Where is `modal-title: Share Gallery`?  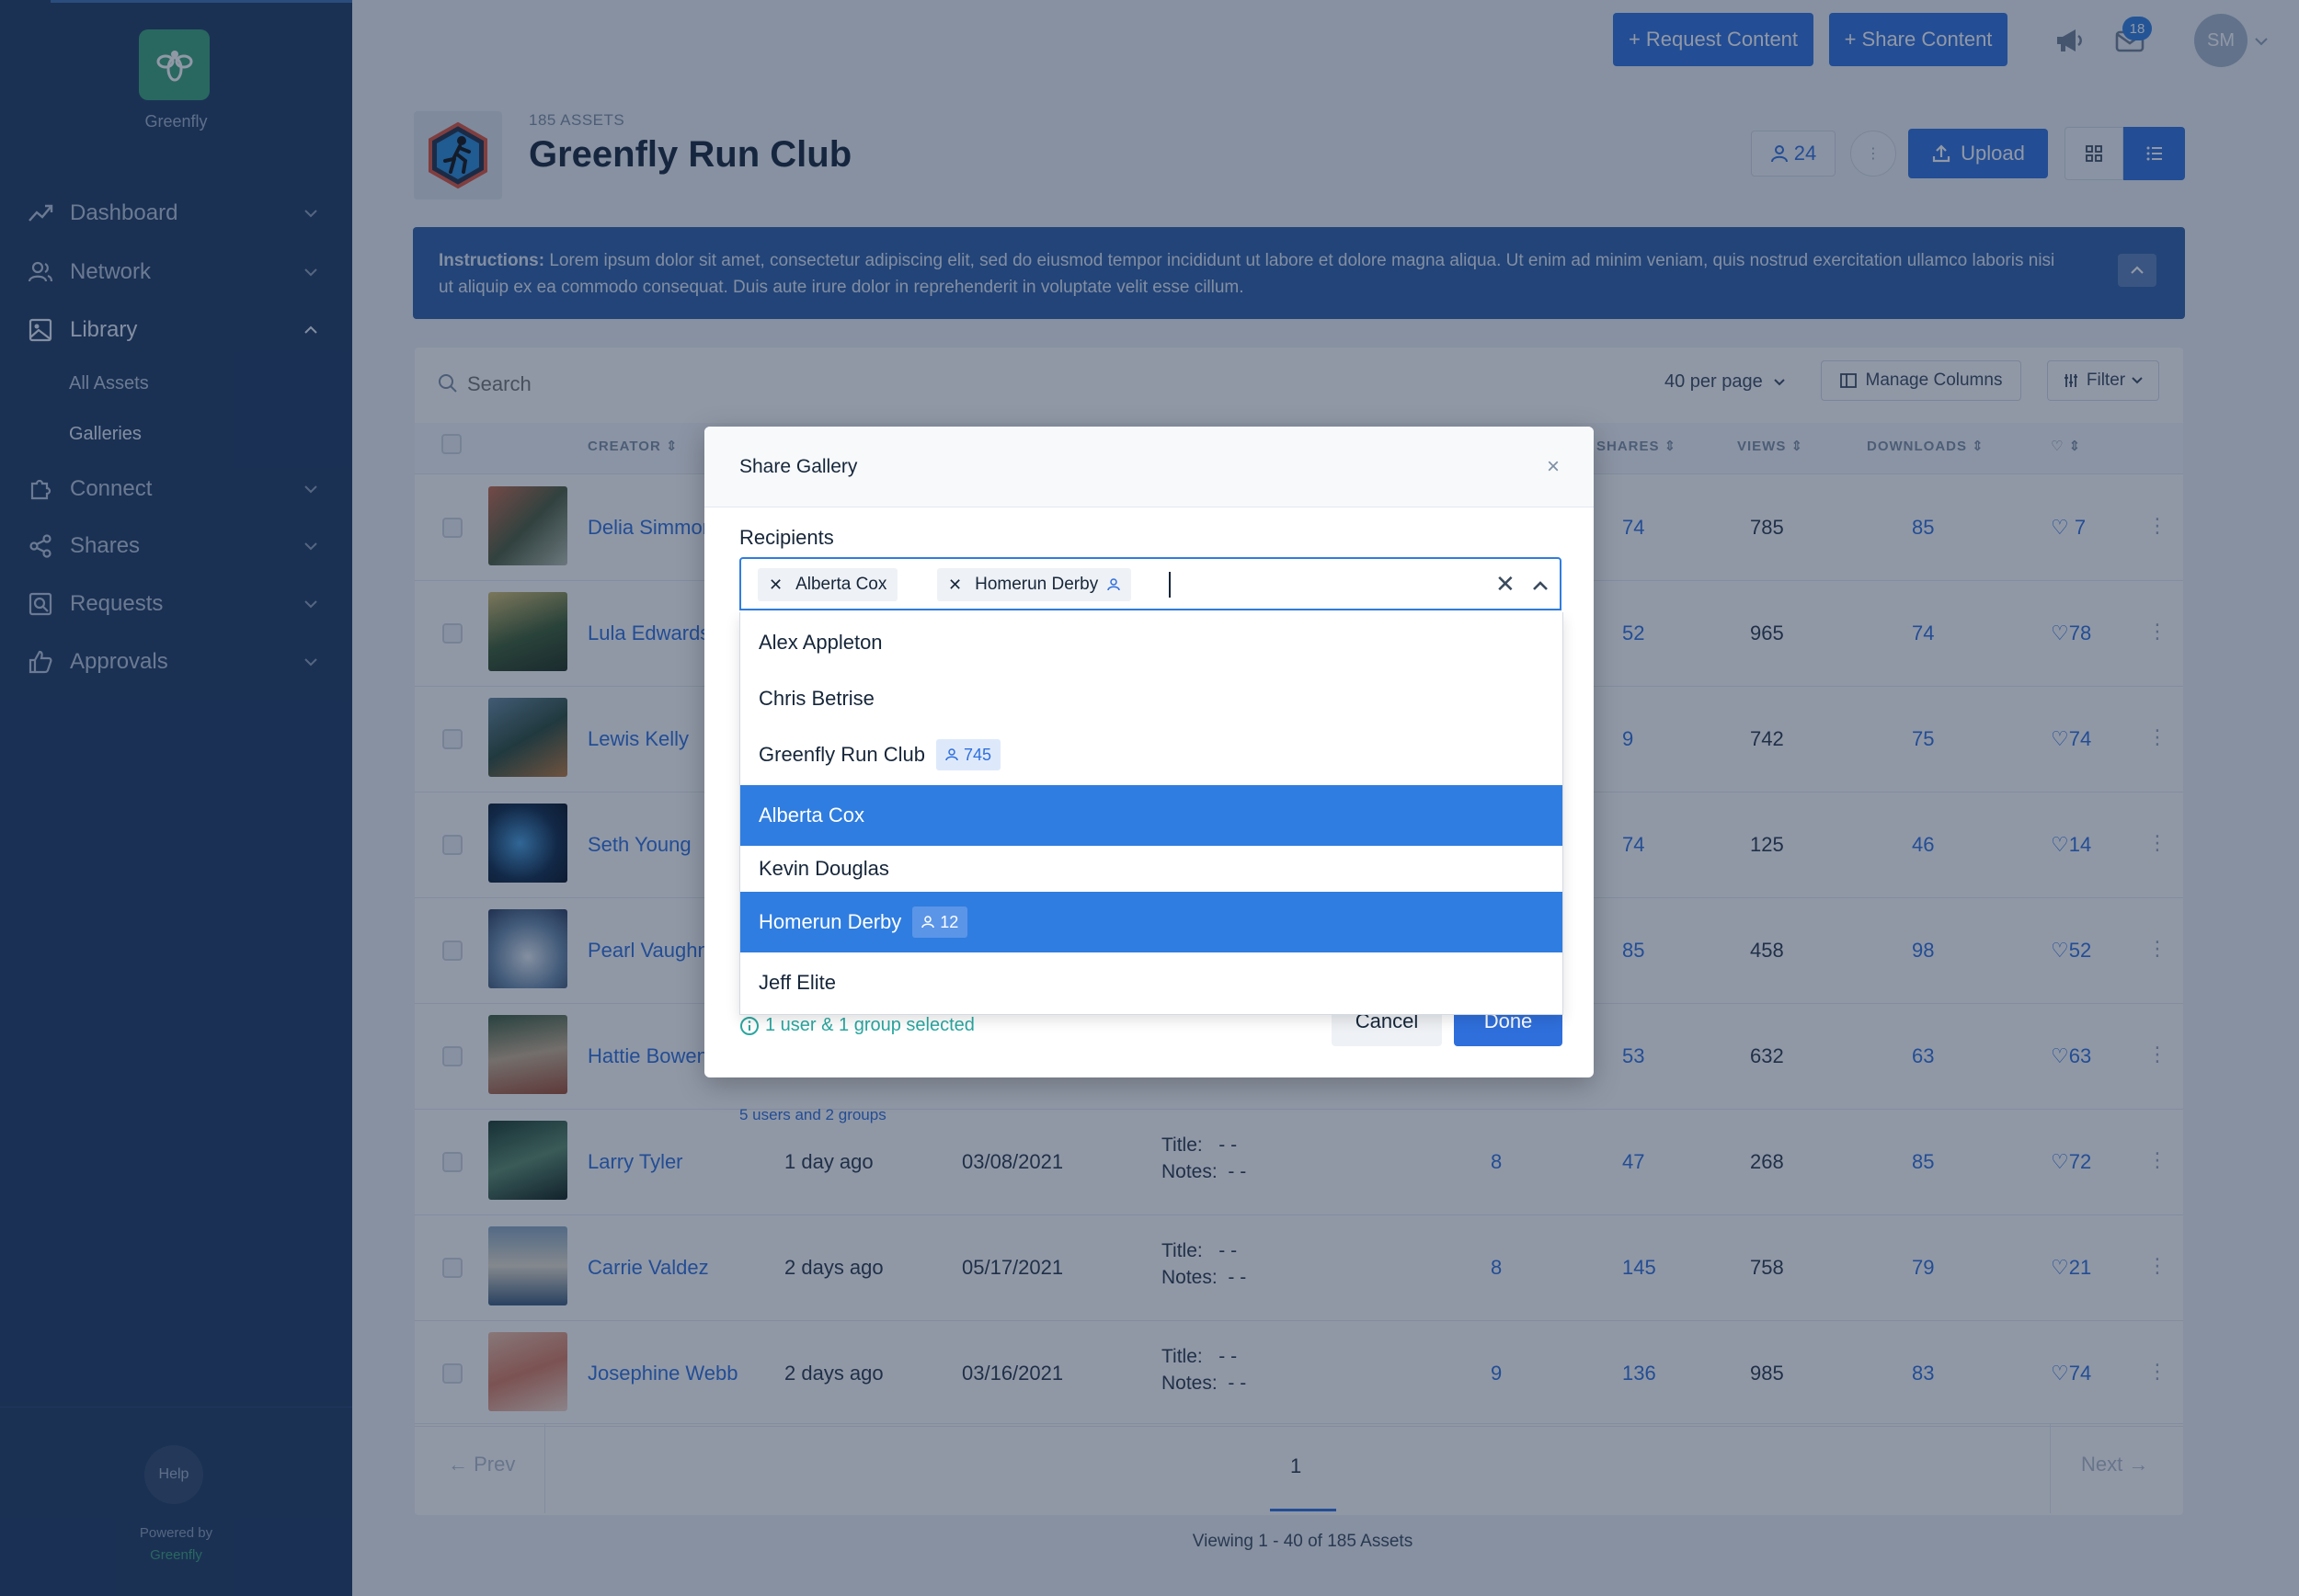 modal-title: Share Gallery is located at coordinates (799, 466).